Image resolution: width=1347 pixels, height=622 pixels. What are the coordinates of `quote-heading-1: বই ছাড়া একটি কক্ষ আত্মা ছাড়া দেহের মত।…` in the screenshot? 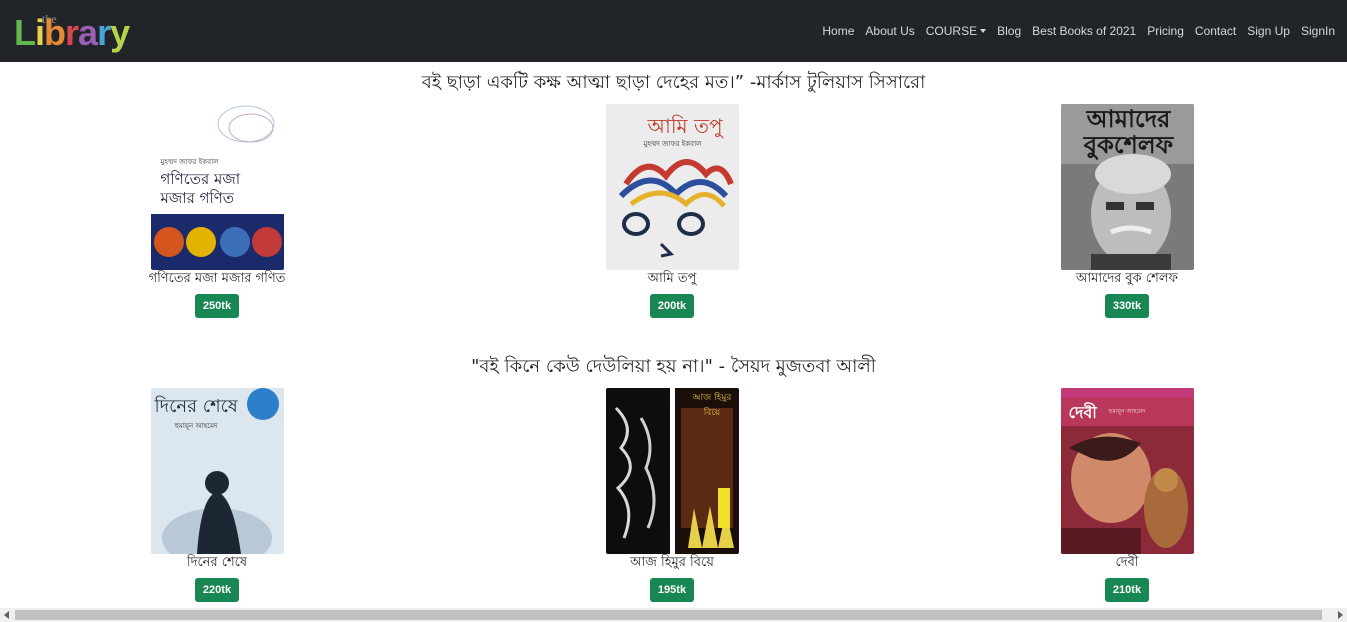 It's located at (673, 82).